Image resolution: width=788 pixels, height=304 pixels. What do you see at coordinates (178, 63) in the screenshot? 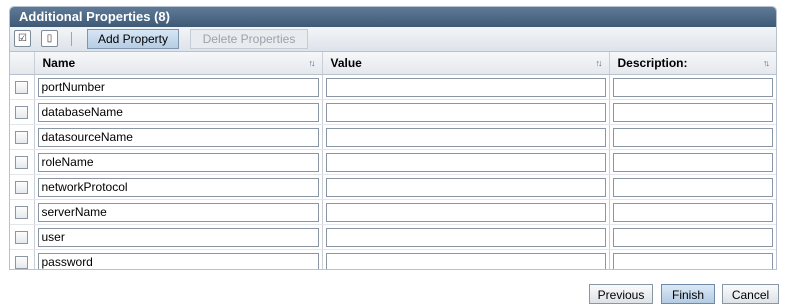
I see `name-column-header: Name ↑↓` at bounding box center [178, 63].